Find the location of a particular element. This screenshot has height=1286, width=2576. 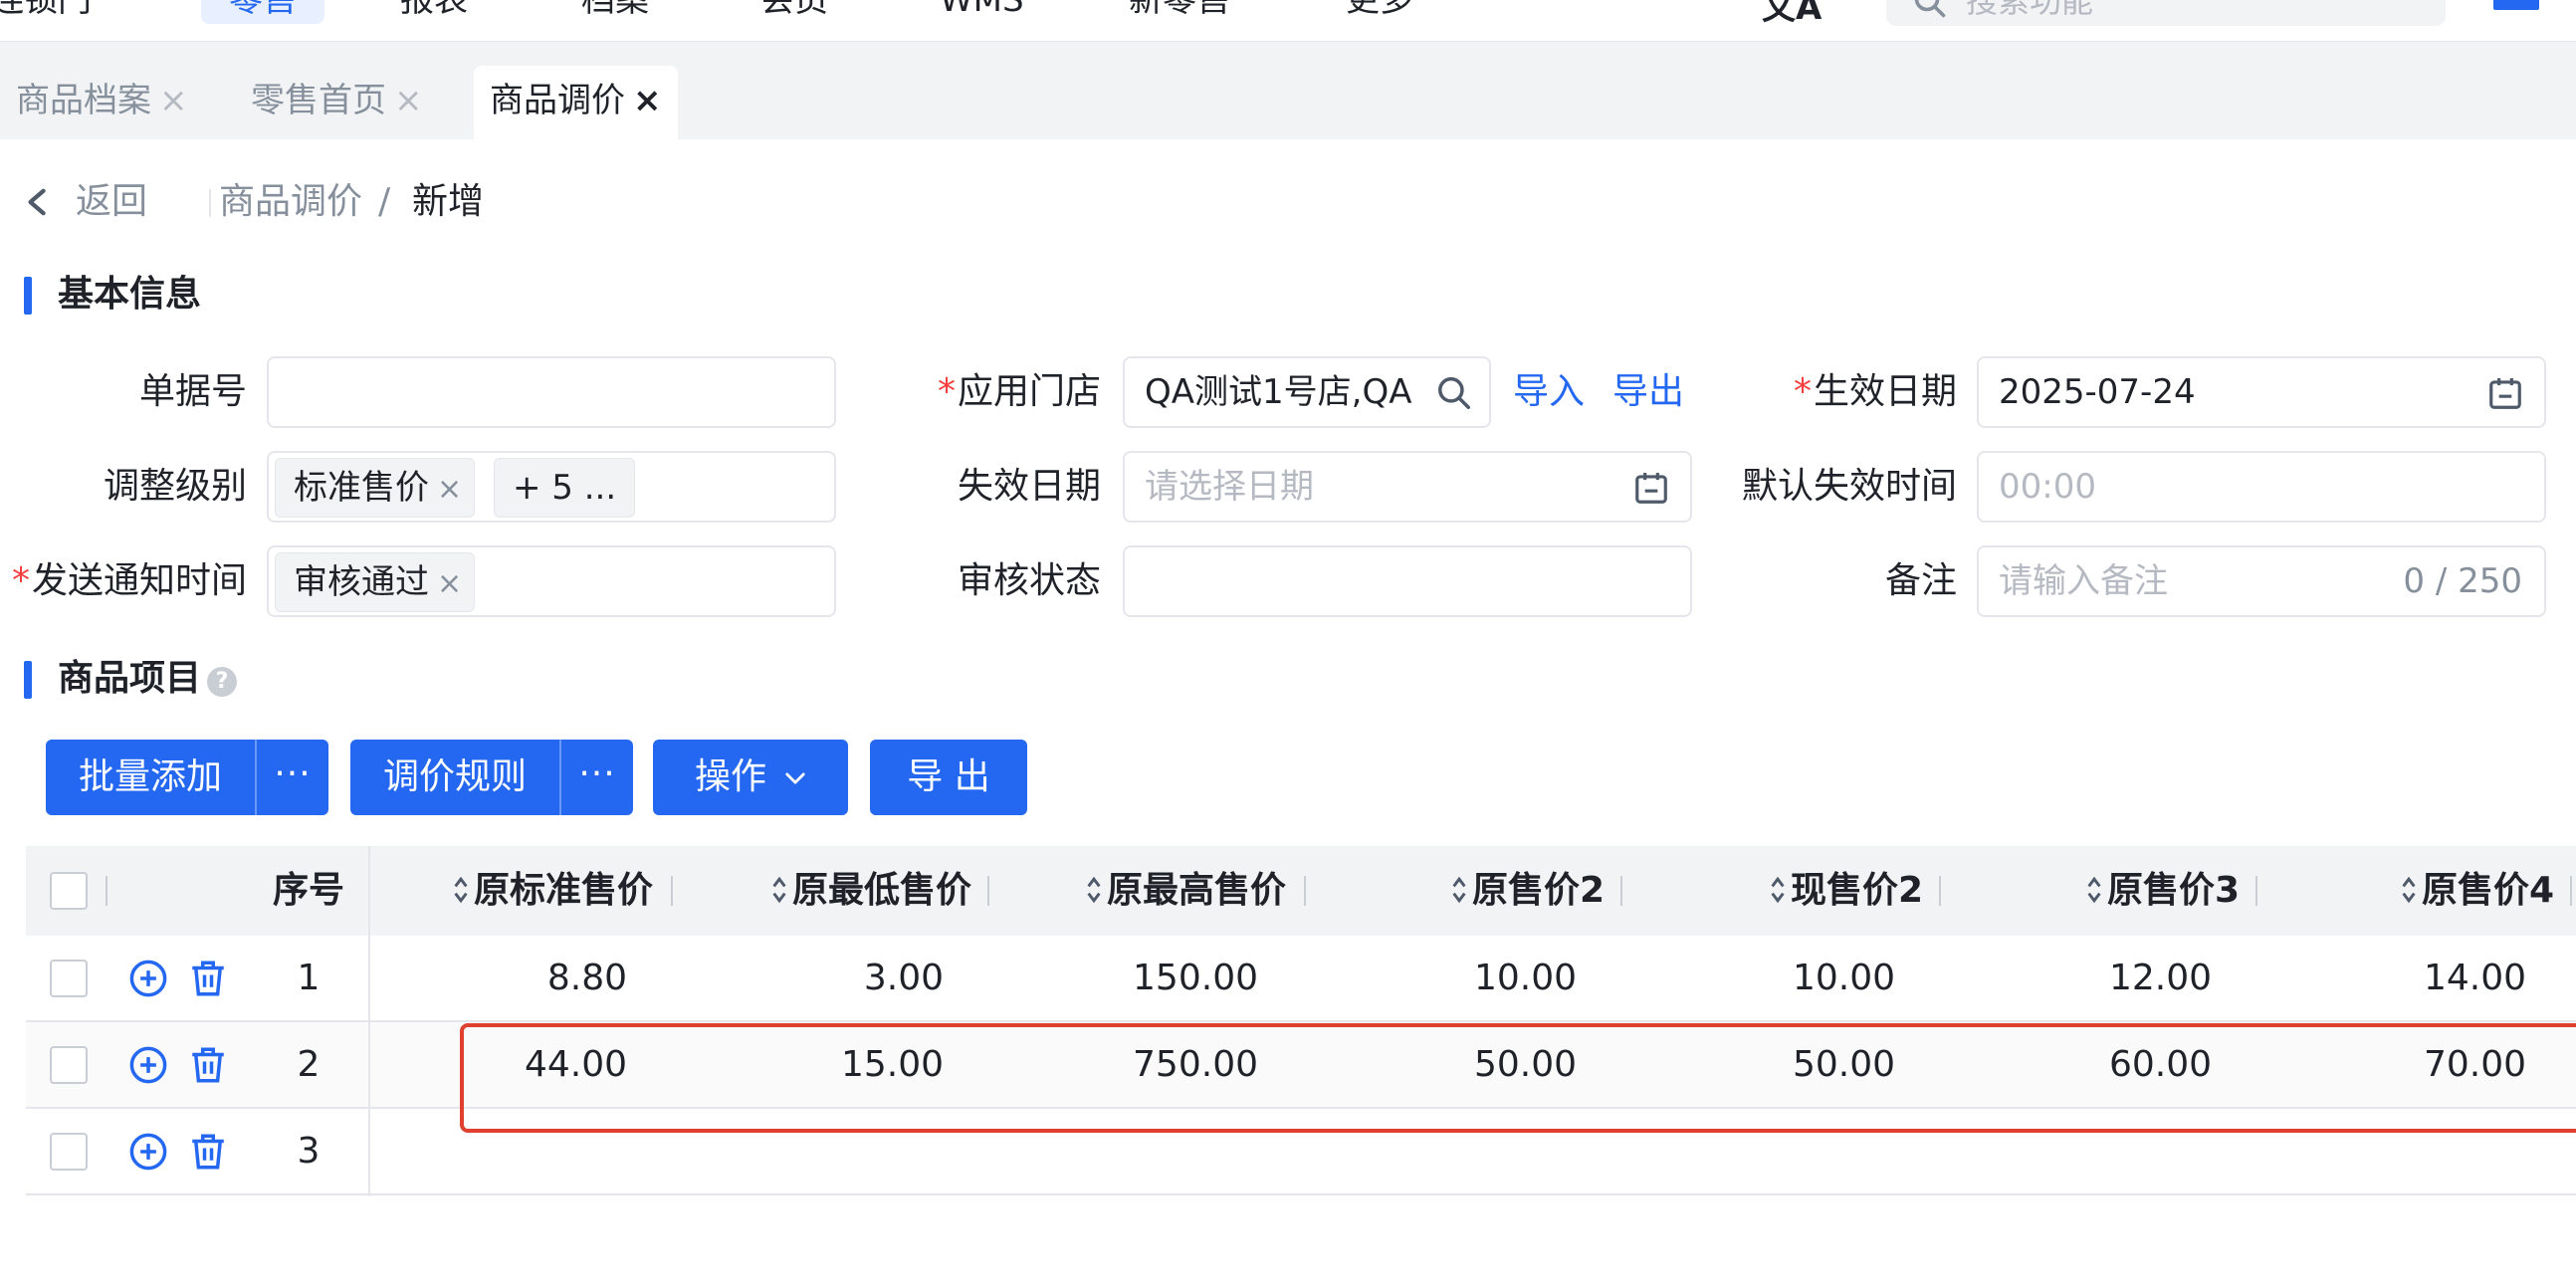

column-header-orig-price-4: 原售价4 is located at coordinates (2429, 891).